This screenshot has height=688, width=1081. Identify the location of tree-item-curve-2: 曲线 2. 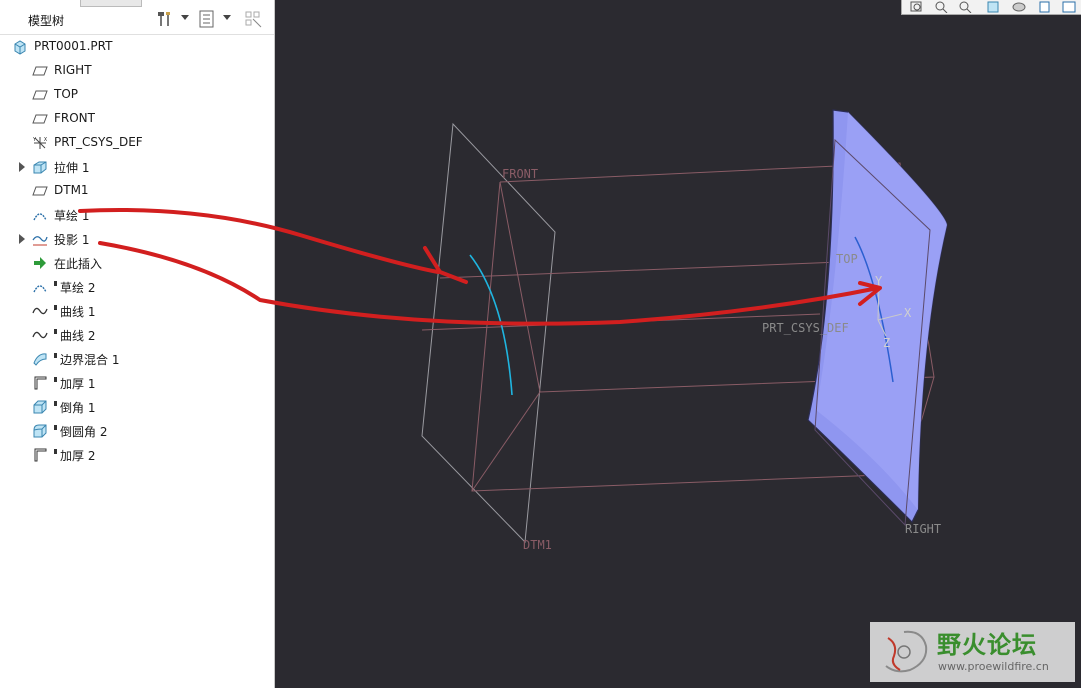
(135, 335).